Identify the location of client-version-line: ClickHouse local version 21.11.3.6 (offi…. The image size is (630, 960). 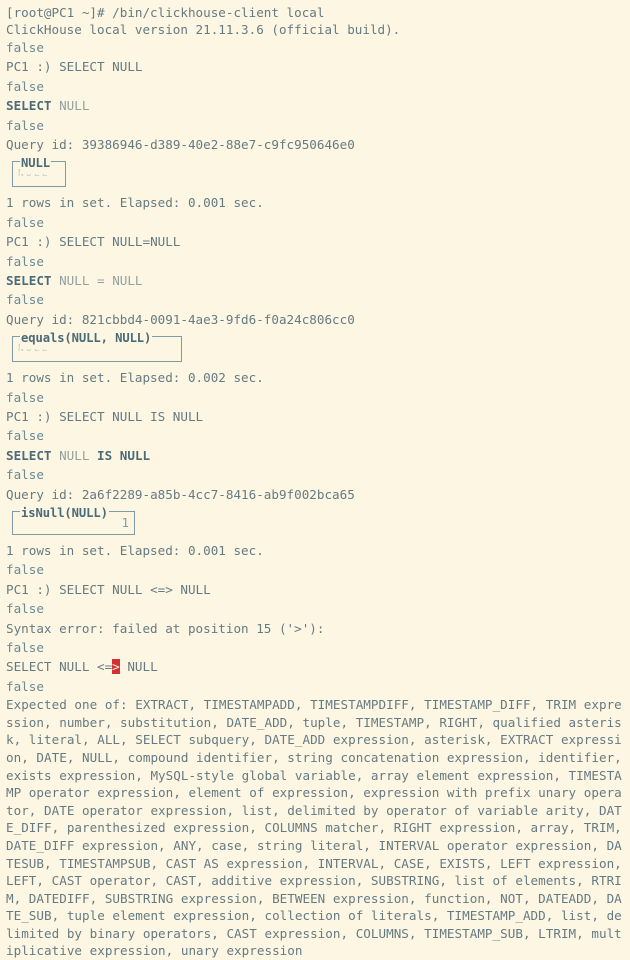
(203, 29).